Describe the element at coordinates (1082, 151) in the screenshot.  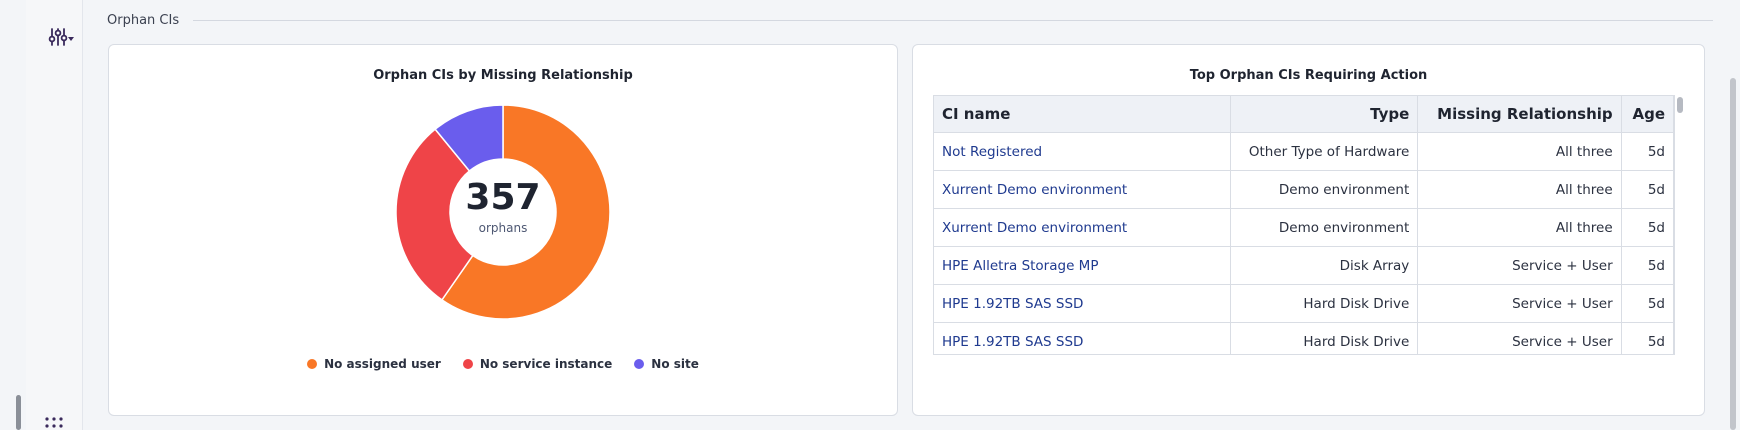
I see `ci-name-cell: Not Registered` at that location.